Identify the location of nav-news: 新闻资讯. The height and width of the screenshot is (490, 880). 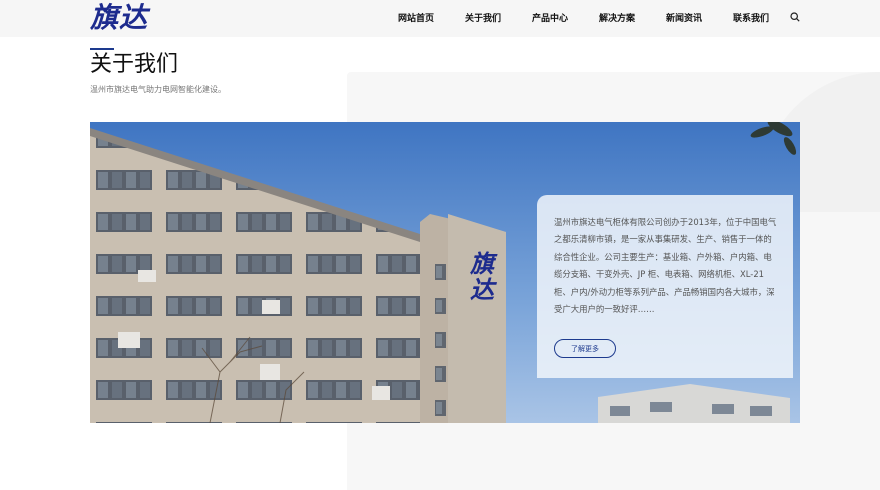
(684, 18).